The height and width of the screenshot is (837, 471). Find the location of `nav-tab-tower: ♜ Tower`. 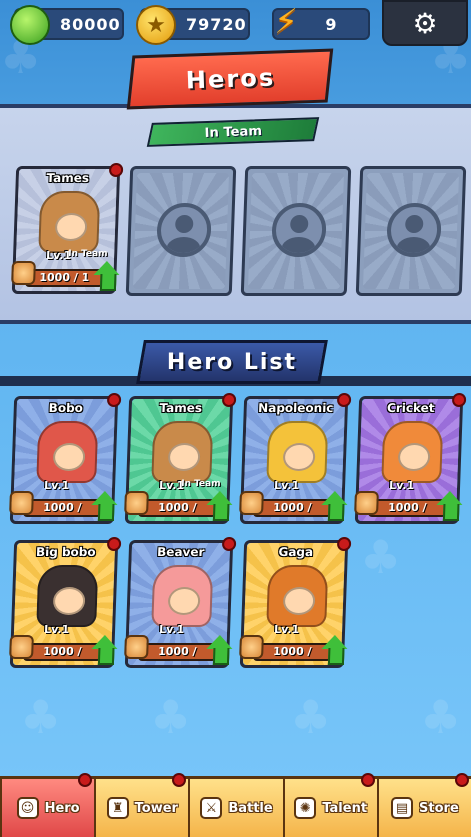

nav-tab-tower: ♜ Tower is located at coordinates (141, 805).